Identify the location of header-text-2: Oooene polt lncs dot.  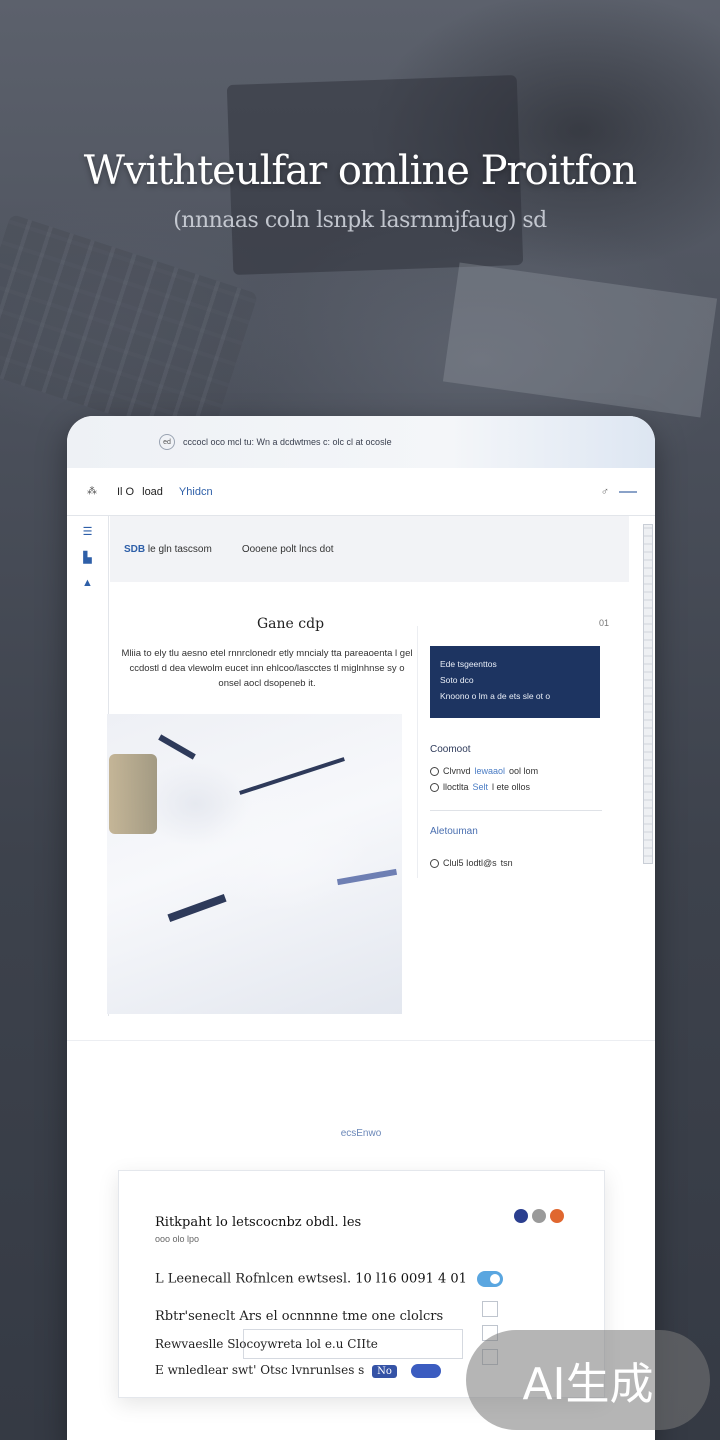
(288, 549).